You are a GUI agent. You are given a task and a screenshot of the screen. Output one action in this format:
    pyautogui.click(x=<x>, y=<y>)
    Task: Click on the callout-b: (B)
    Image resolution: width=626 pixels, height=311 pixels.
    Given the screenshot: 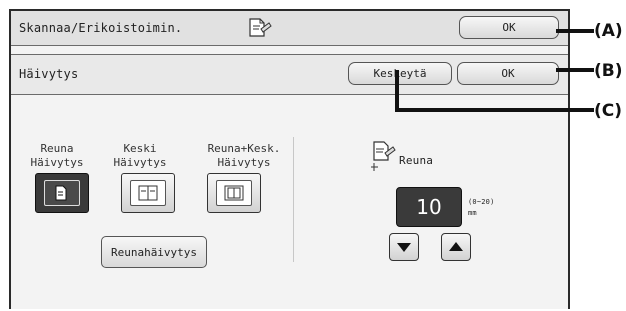 What is the action you would take?
    pyautogui.click(x=608, y=71)
    